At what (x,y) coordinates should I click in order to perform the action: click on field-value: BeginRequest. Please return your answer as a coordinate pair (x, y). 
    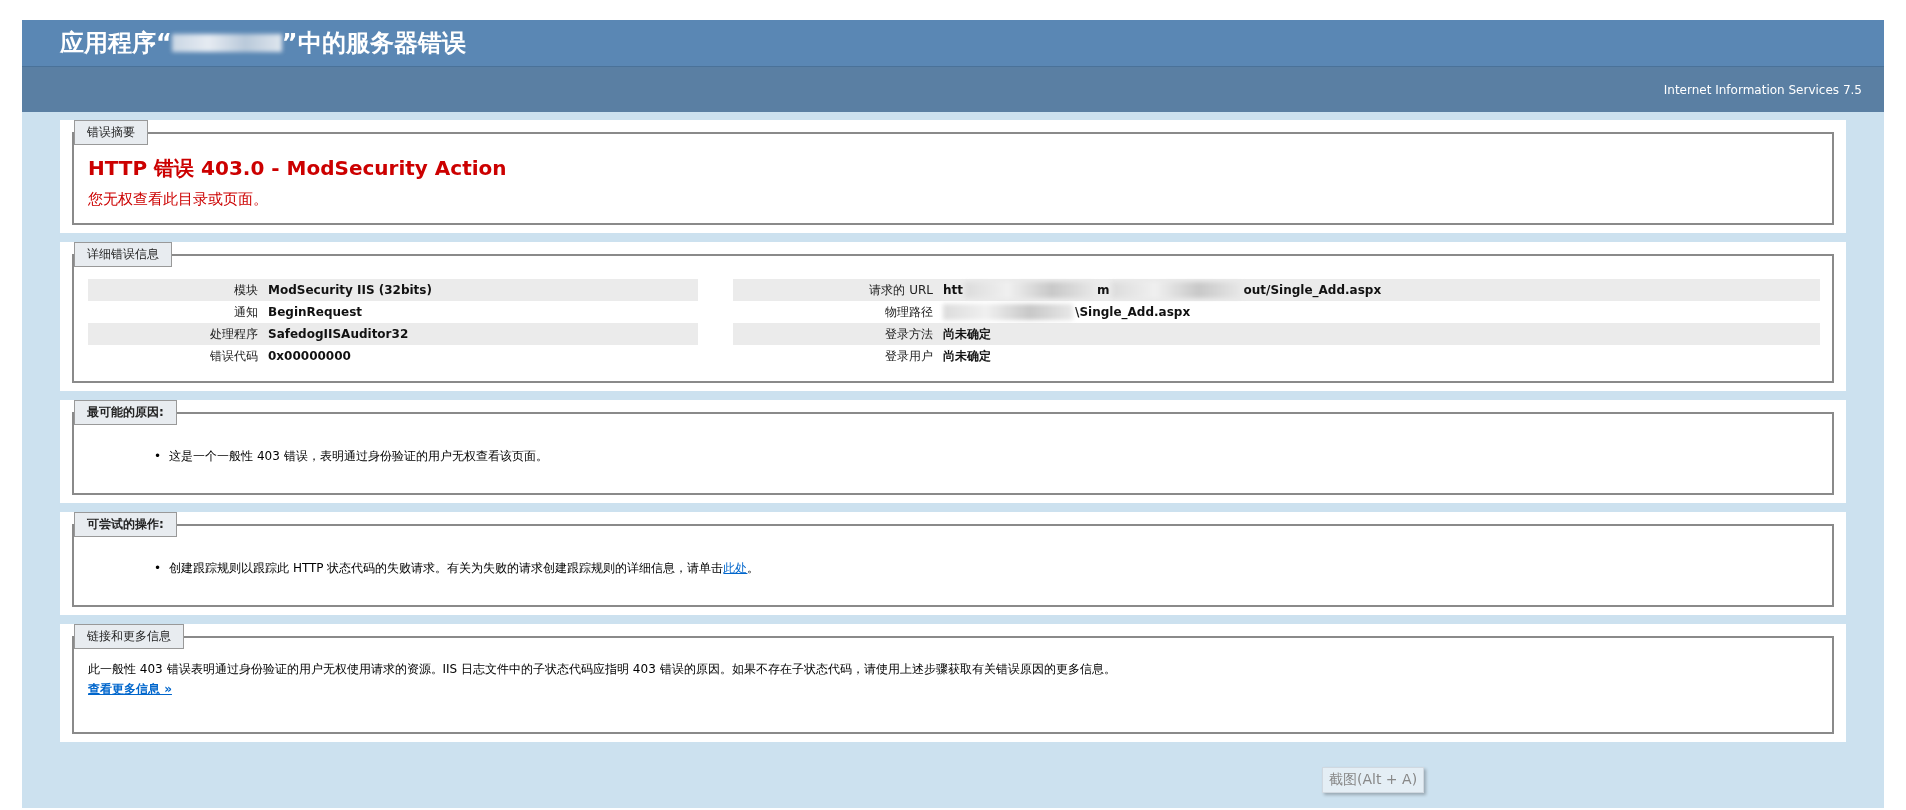
    Looking at the image, I should click on (315, 312).